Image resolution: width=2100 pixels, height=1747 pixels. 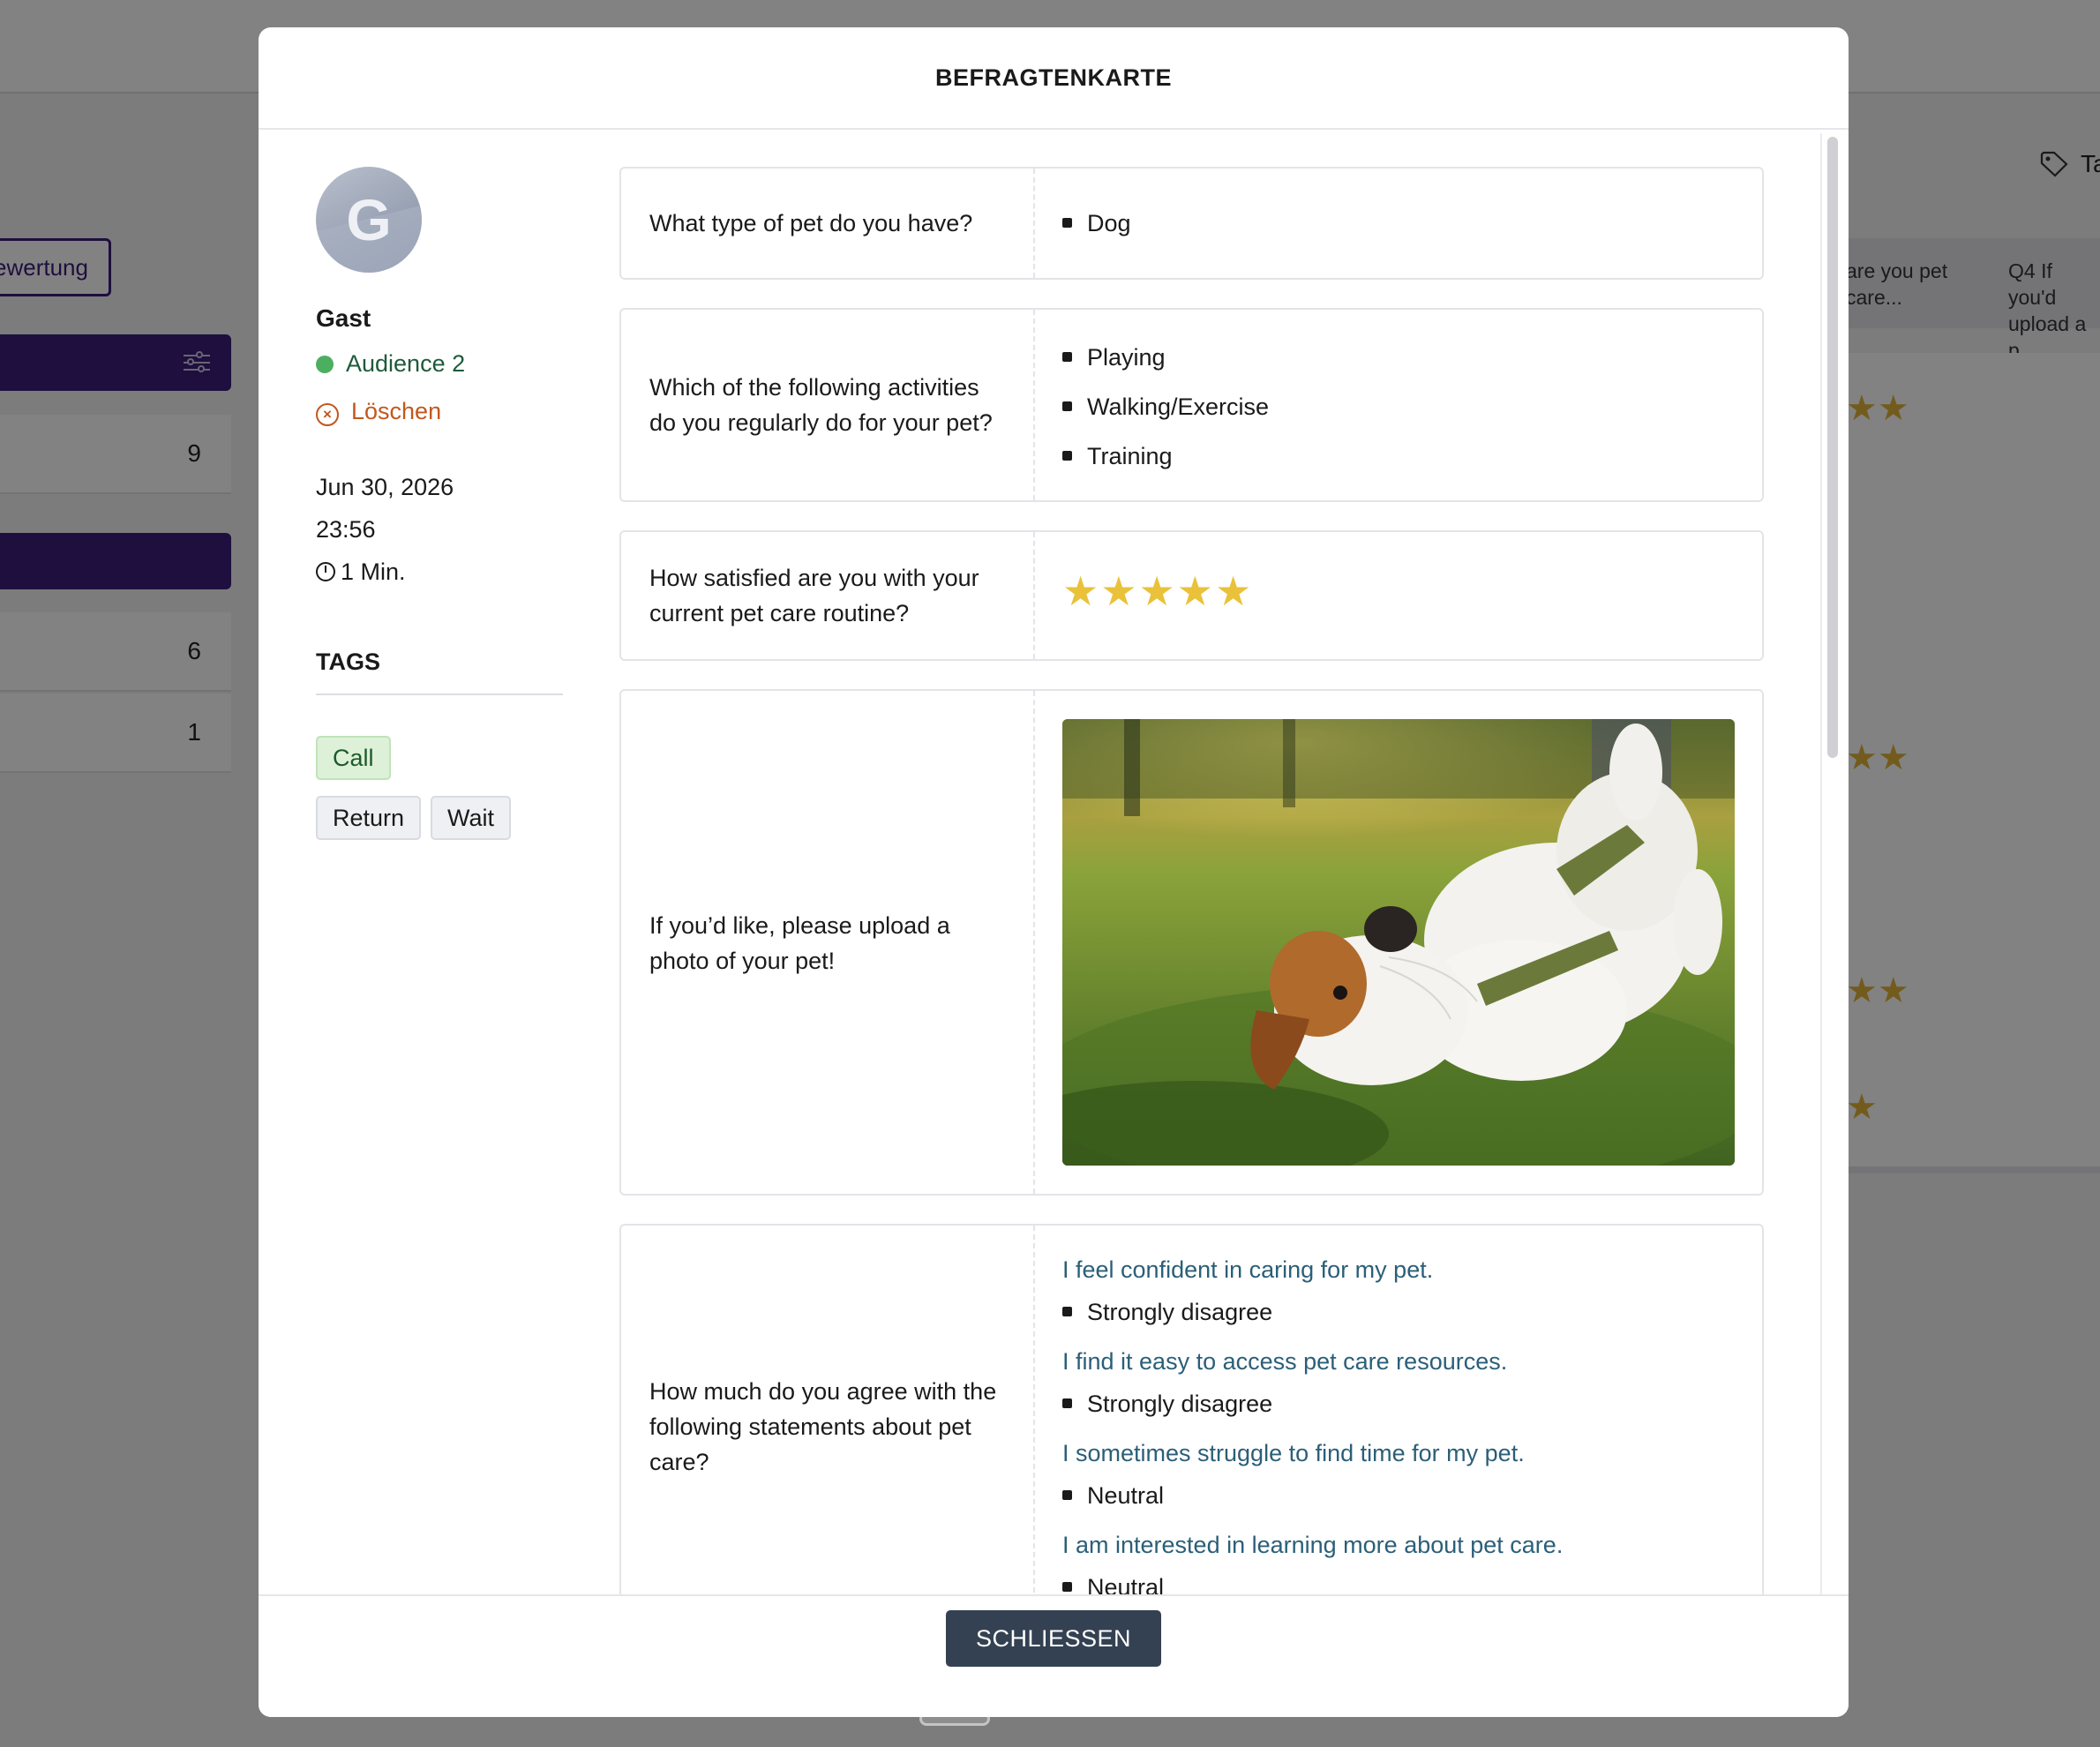 I want to click on dog-photo-image, so click(x=1398, y=942).